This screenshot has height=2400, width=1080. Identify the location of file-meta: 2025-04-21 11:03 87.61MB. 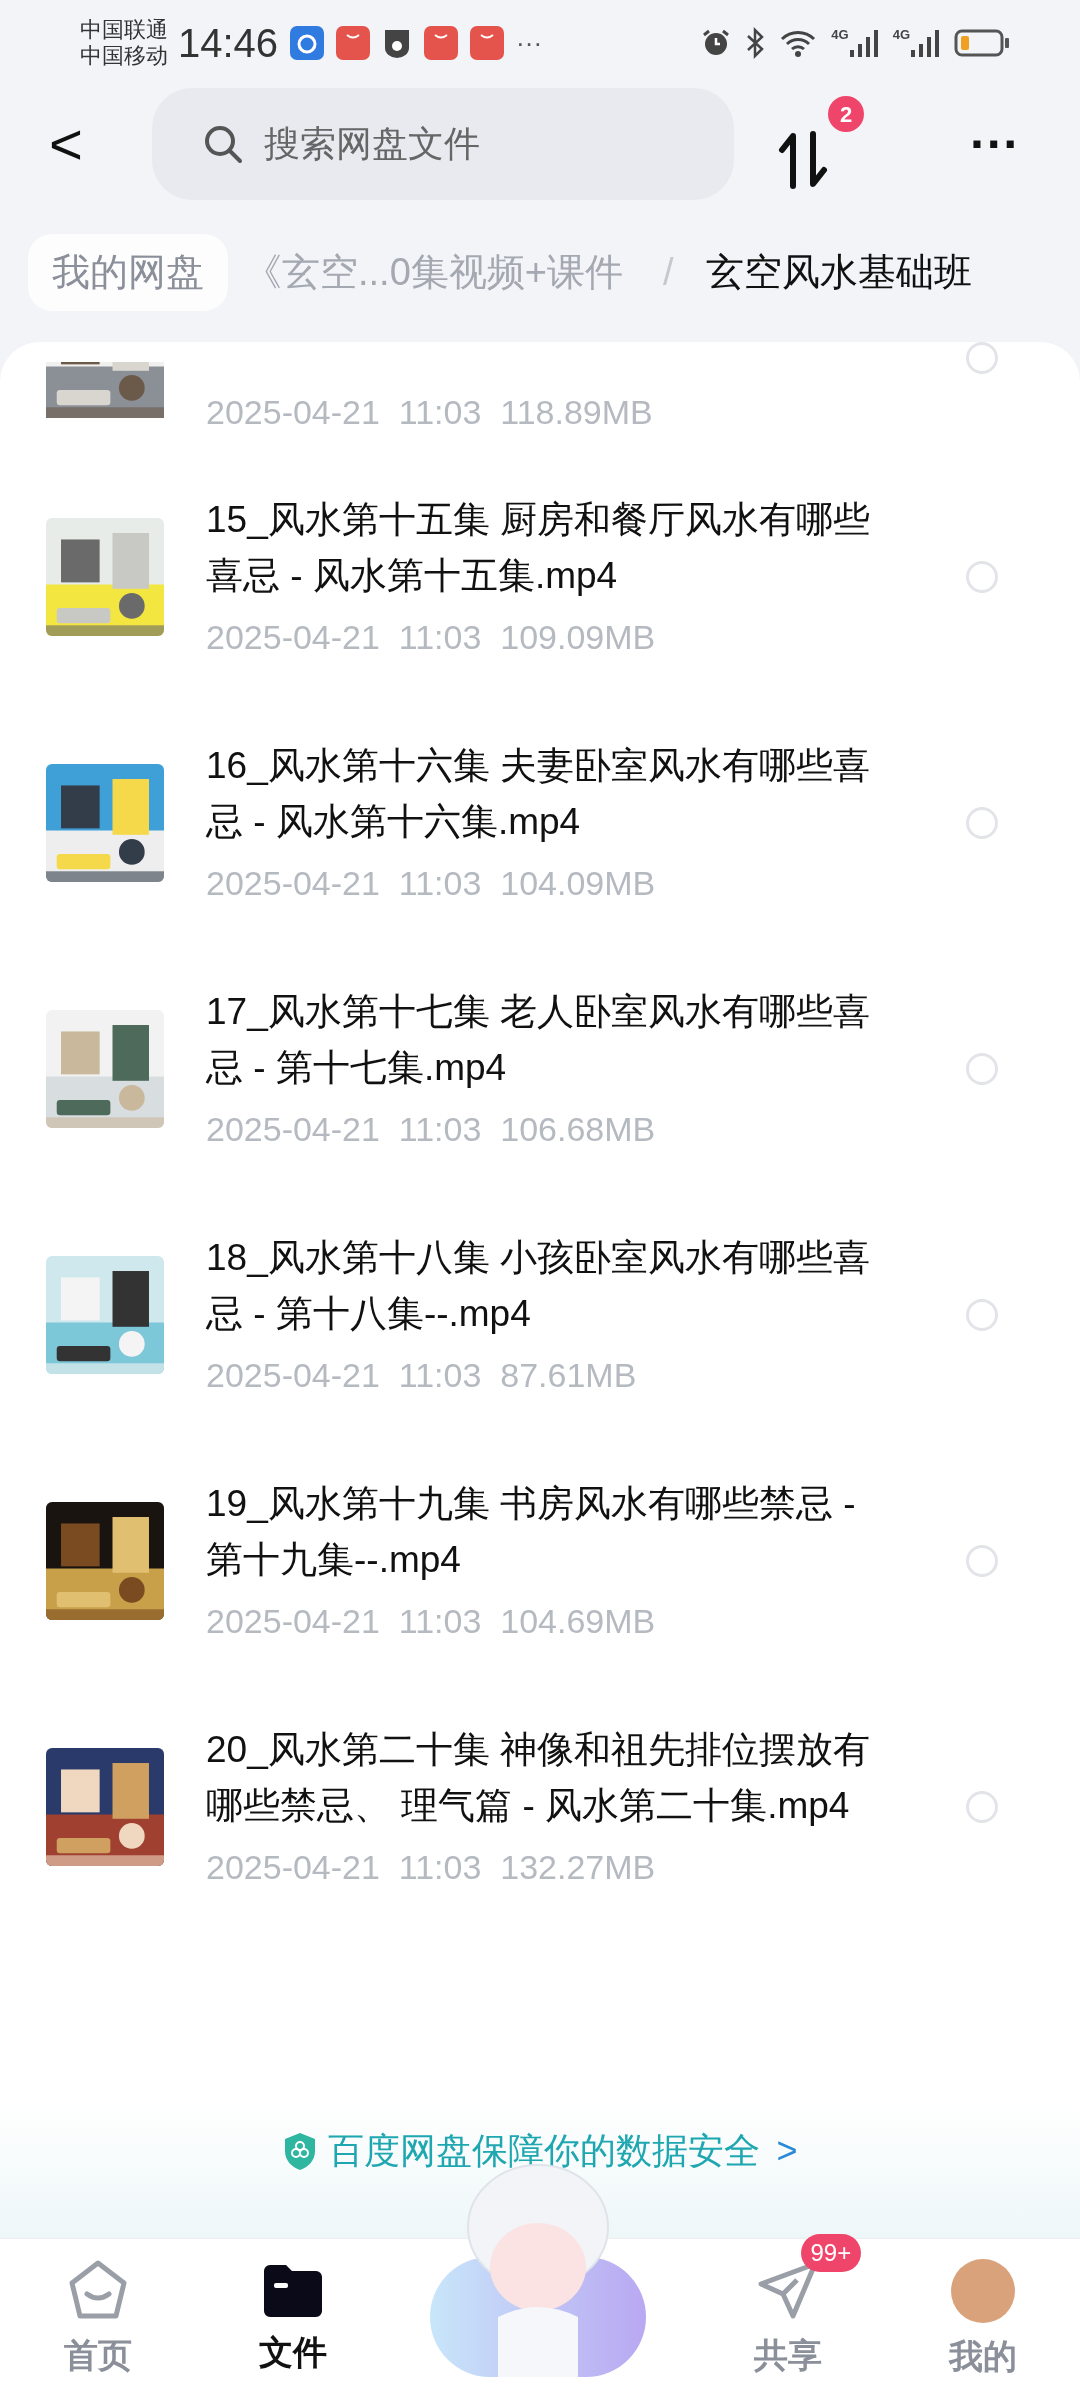
(422, 1375).